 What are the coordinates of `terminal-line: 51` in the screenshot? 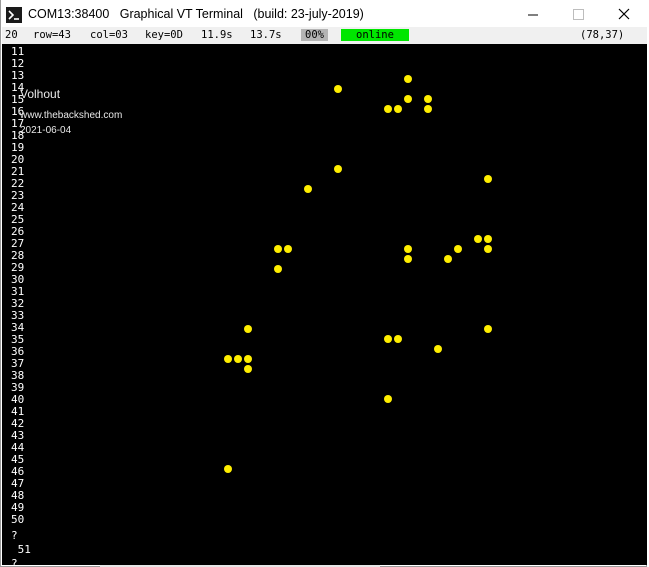 It's located at (21, 549).